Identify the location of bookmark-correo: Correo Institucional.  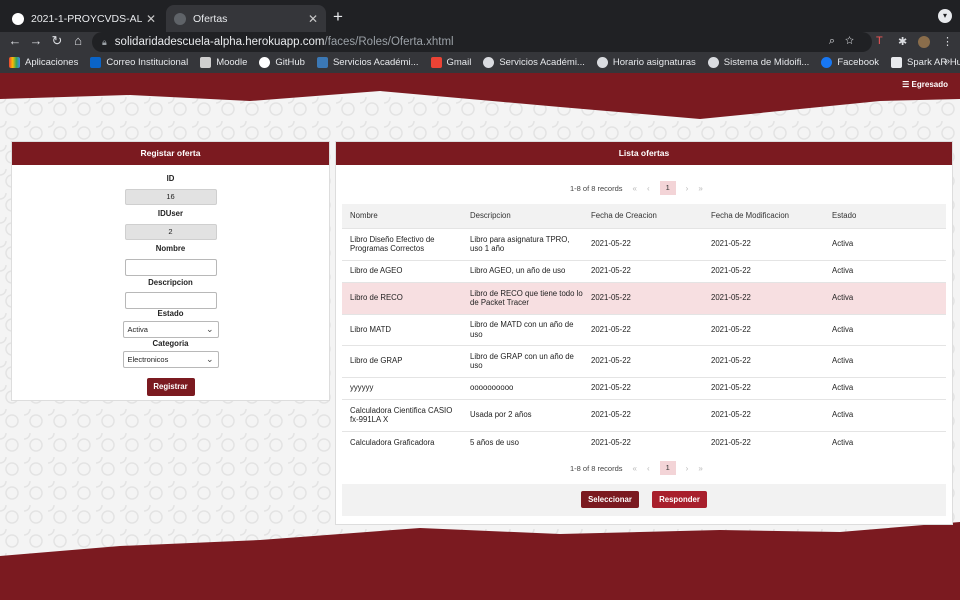
(139, 62).